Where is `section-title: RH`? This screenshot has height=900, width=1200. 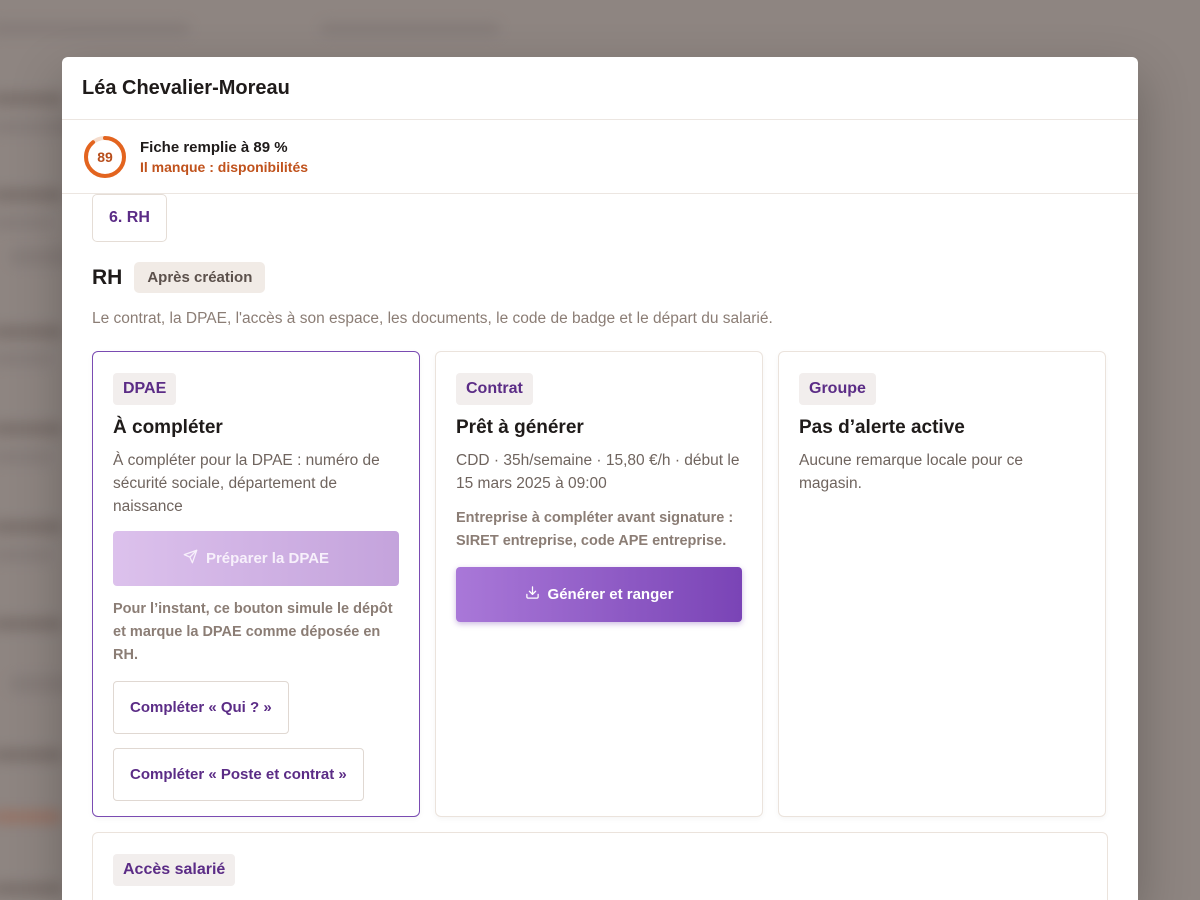
section-title: RH is located at coordinates (107, 277).